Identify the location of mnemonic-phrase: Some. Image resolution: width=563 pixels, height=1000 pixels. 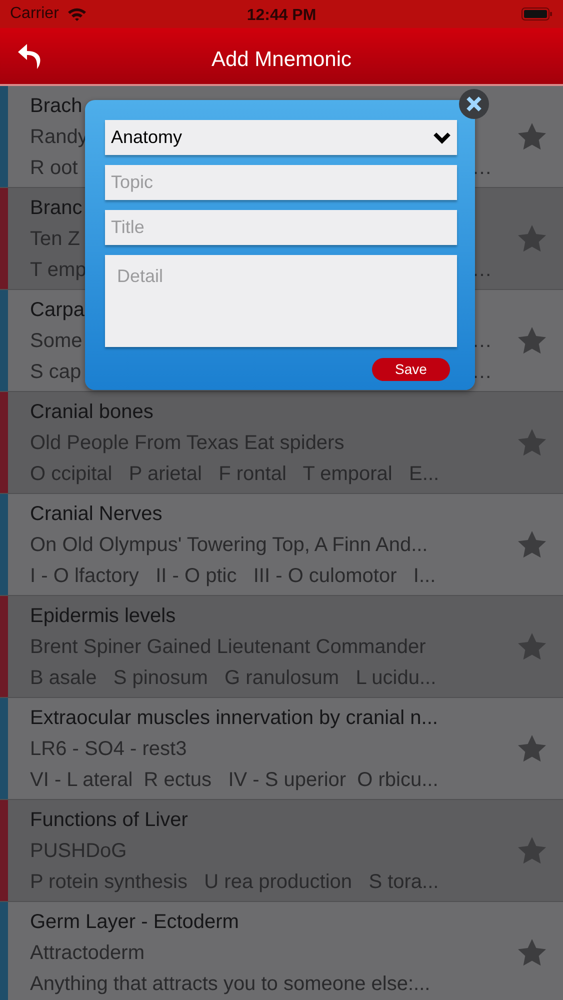
(56, 341).